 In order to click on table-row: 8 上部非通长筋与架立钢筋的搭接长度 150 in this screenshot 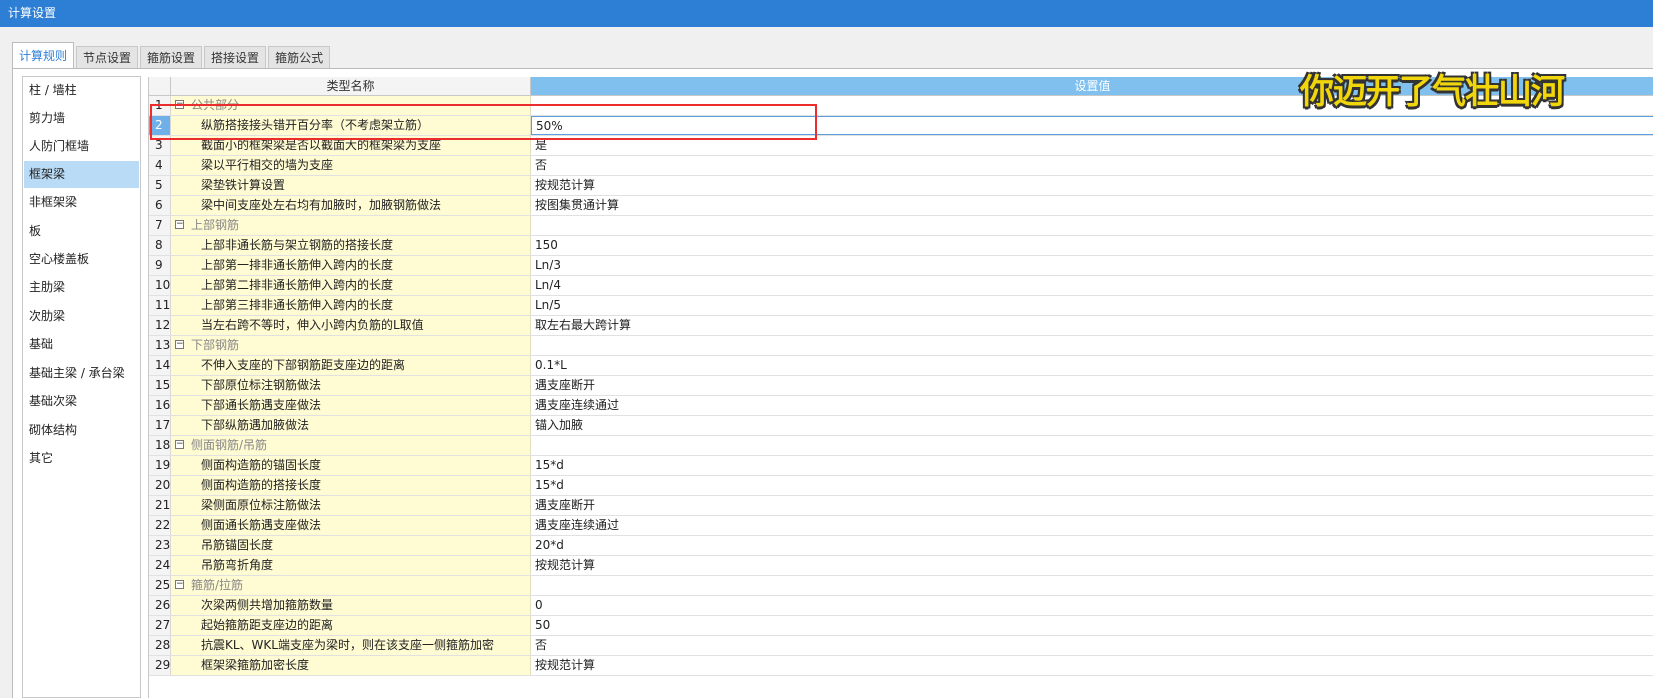, I will do `click(901, 246)`.